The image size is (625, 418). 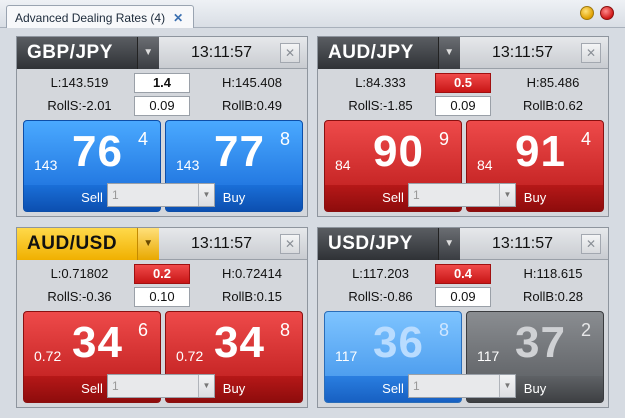 What do you see at coordinates (252, 273) in the screenshot?
I see `high-value: H:0.72414` at bounding box center [252, 273].